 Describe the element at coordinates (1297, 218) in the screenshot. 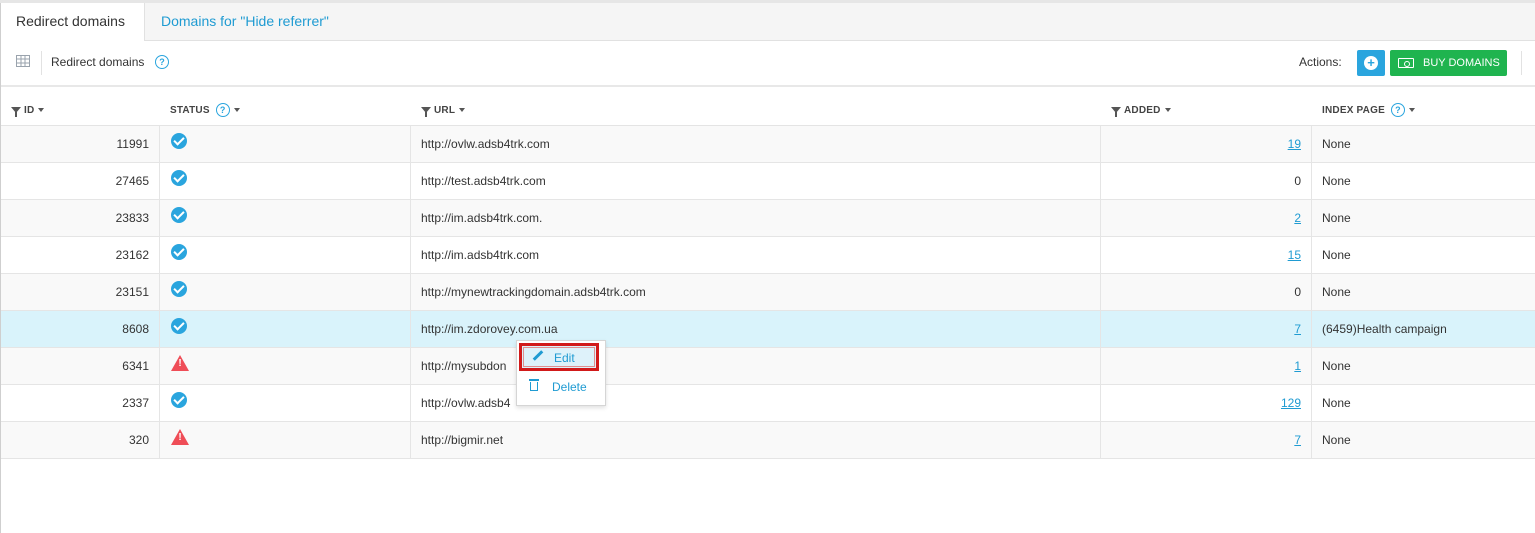

I see `added-count-link: 2` at that location.